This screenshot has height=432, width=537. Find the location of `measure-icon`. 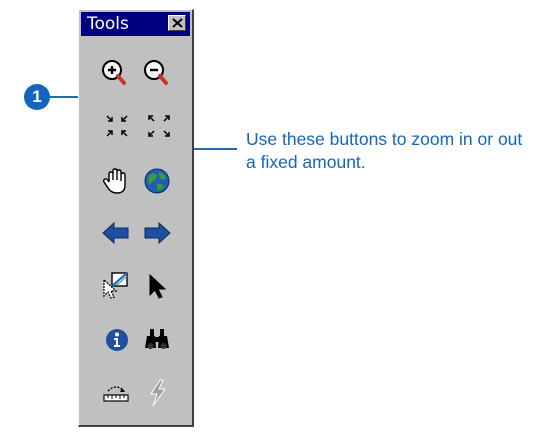

measure-icon is located at coordinates (116, 394).